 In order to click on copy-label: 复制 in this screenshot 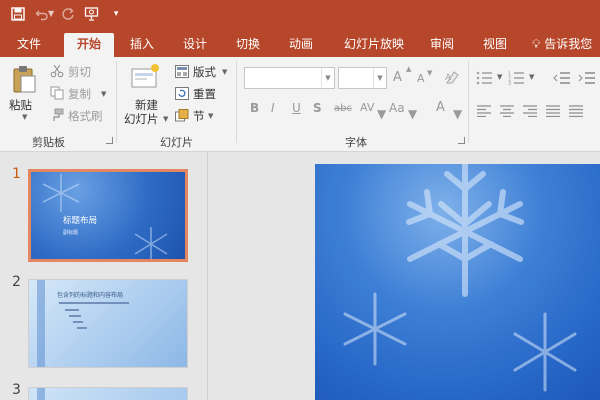, I will do `click(79, 94)`.